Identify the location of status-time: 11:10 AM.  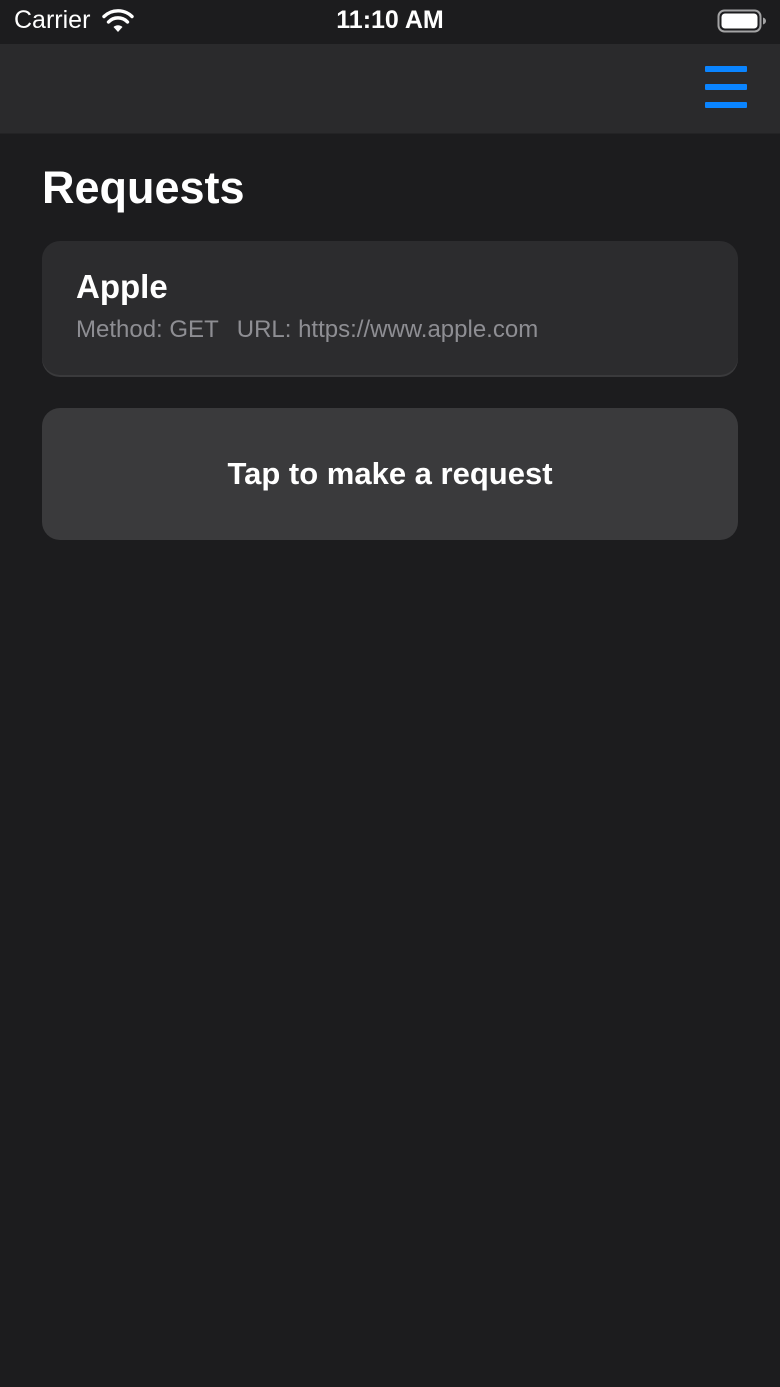
(390, 20).